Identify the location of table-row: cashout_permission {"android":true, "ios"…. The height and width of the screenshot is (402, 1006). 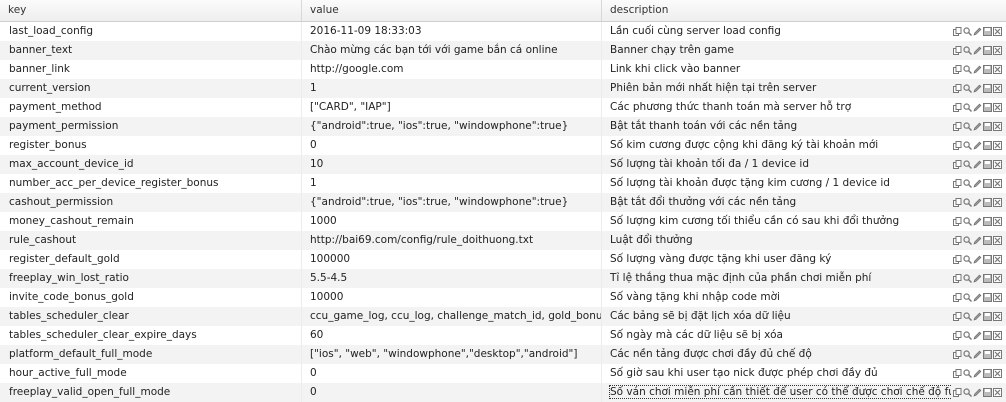
(503, 202).